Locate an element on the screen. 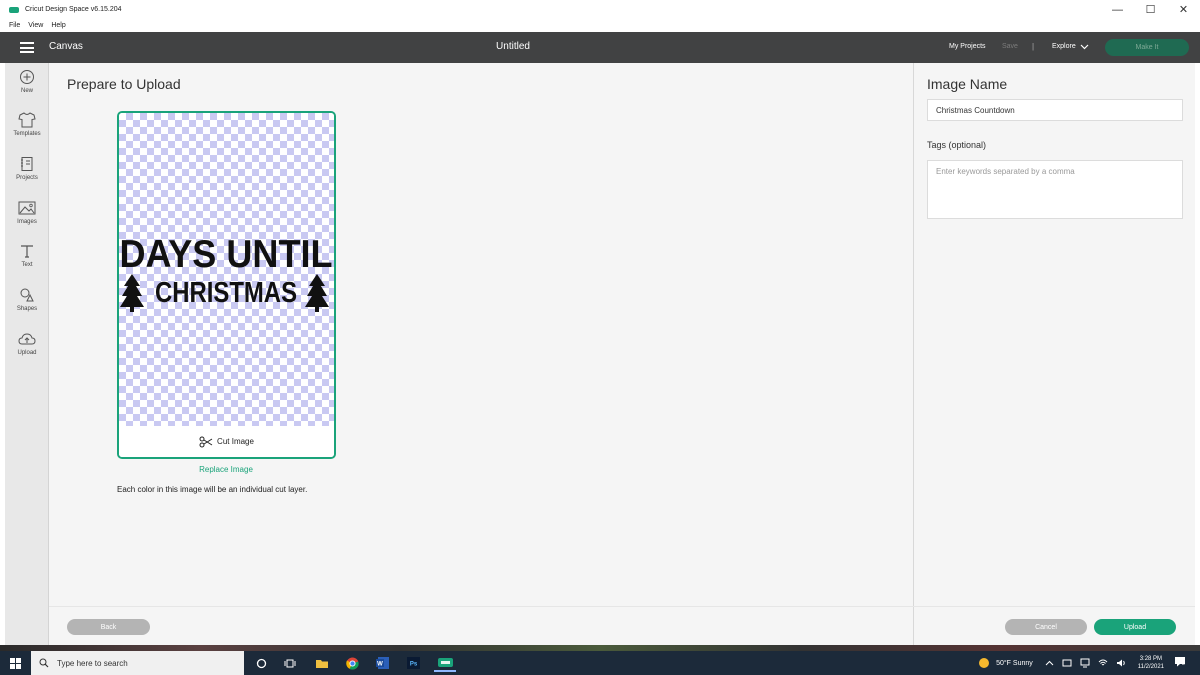 This screenshot has height=675, width=1200. chevron-down-icon is located at coordinates (1084, 46).